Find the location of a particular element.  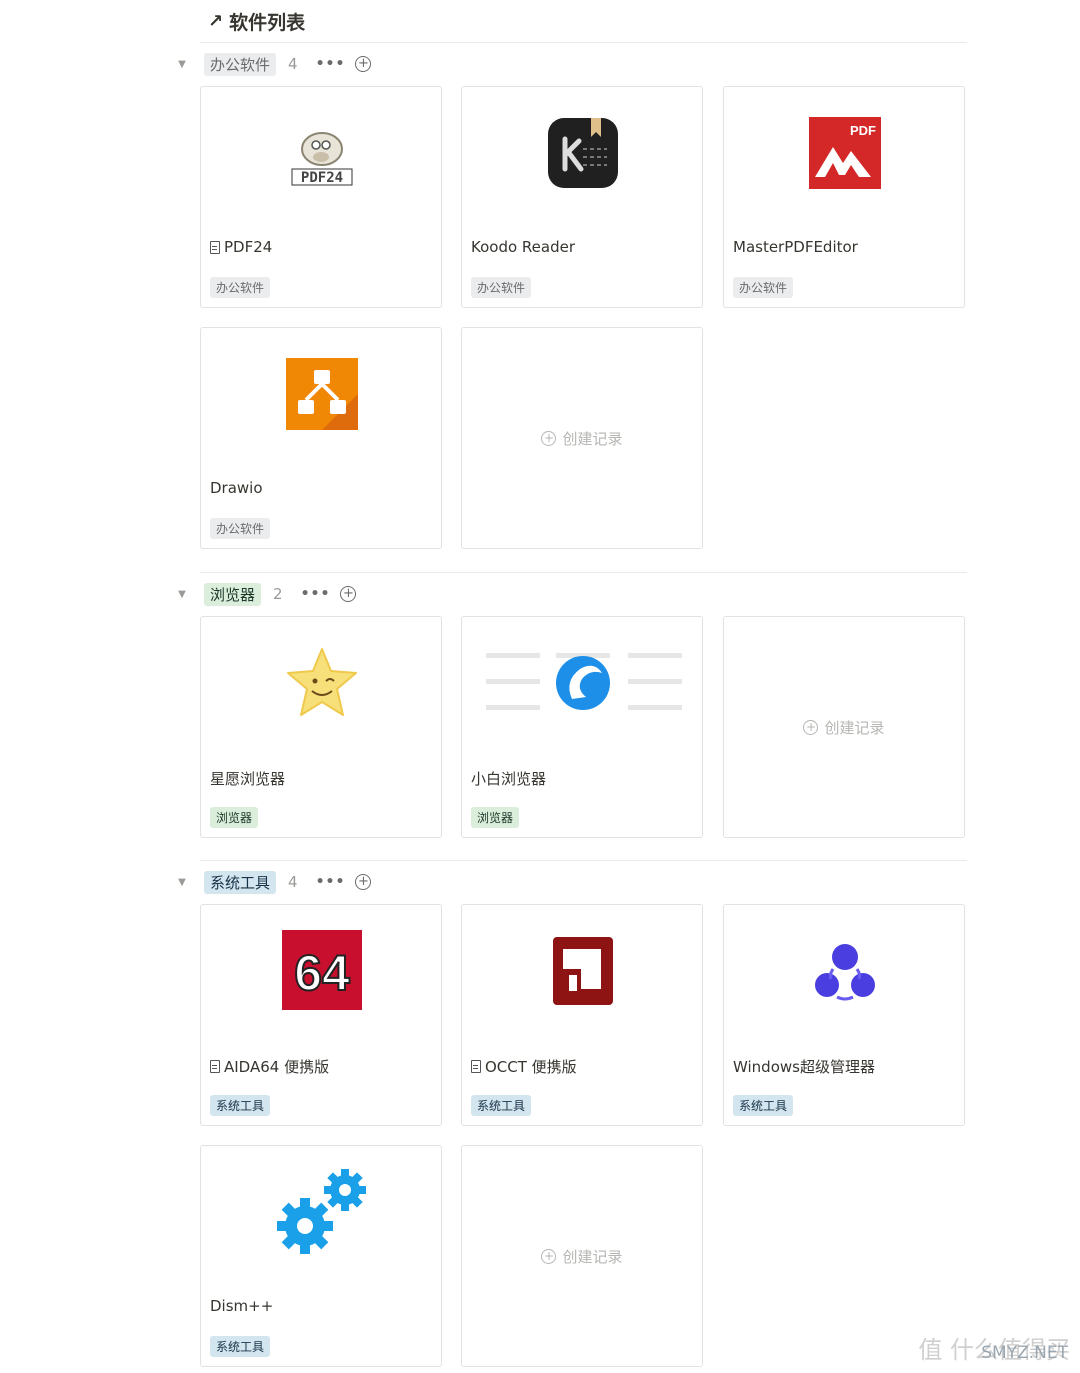

card-title: 星愿浏览器 is located at coordinates (248, 779).